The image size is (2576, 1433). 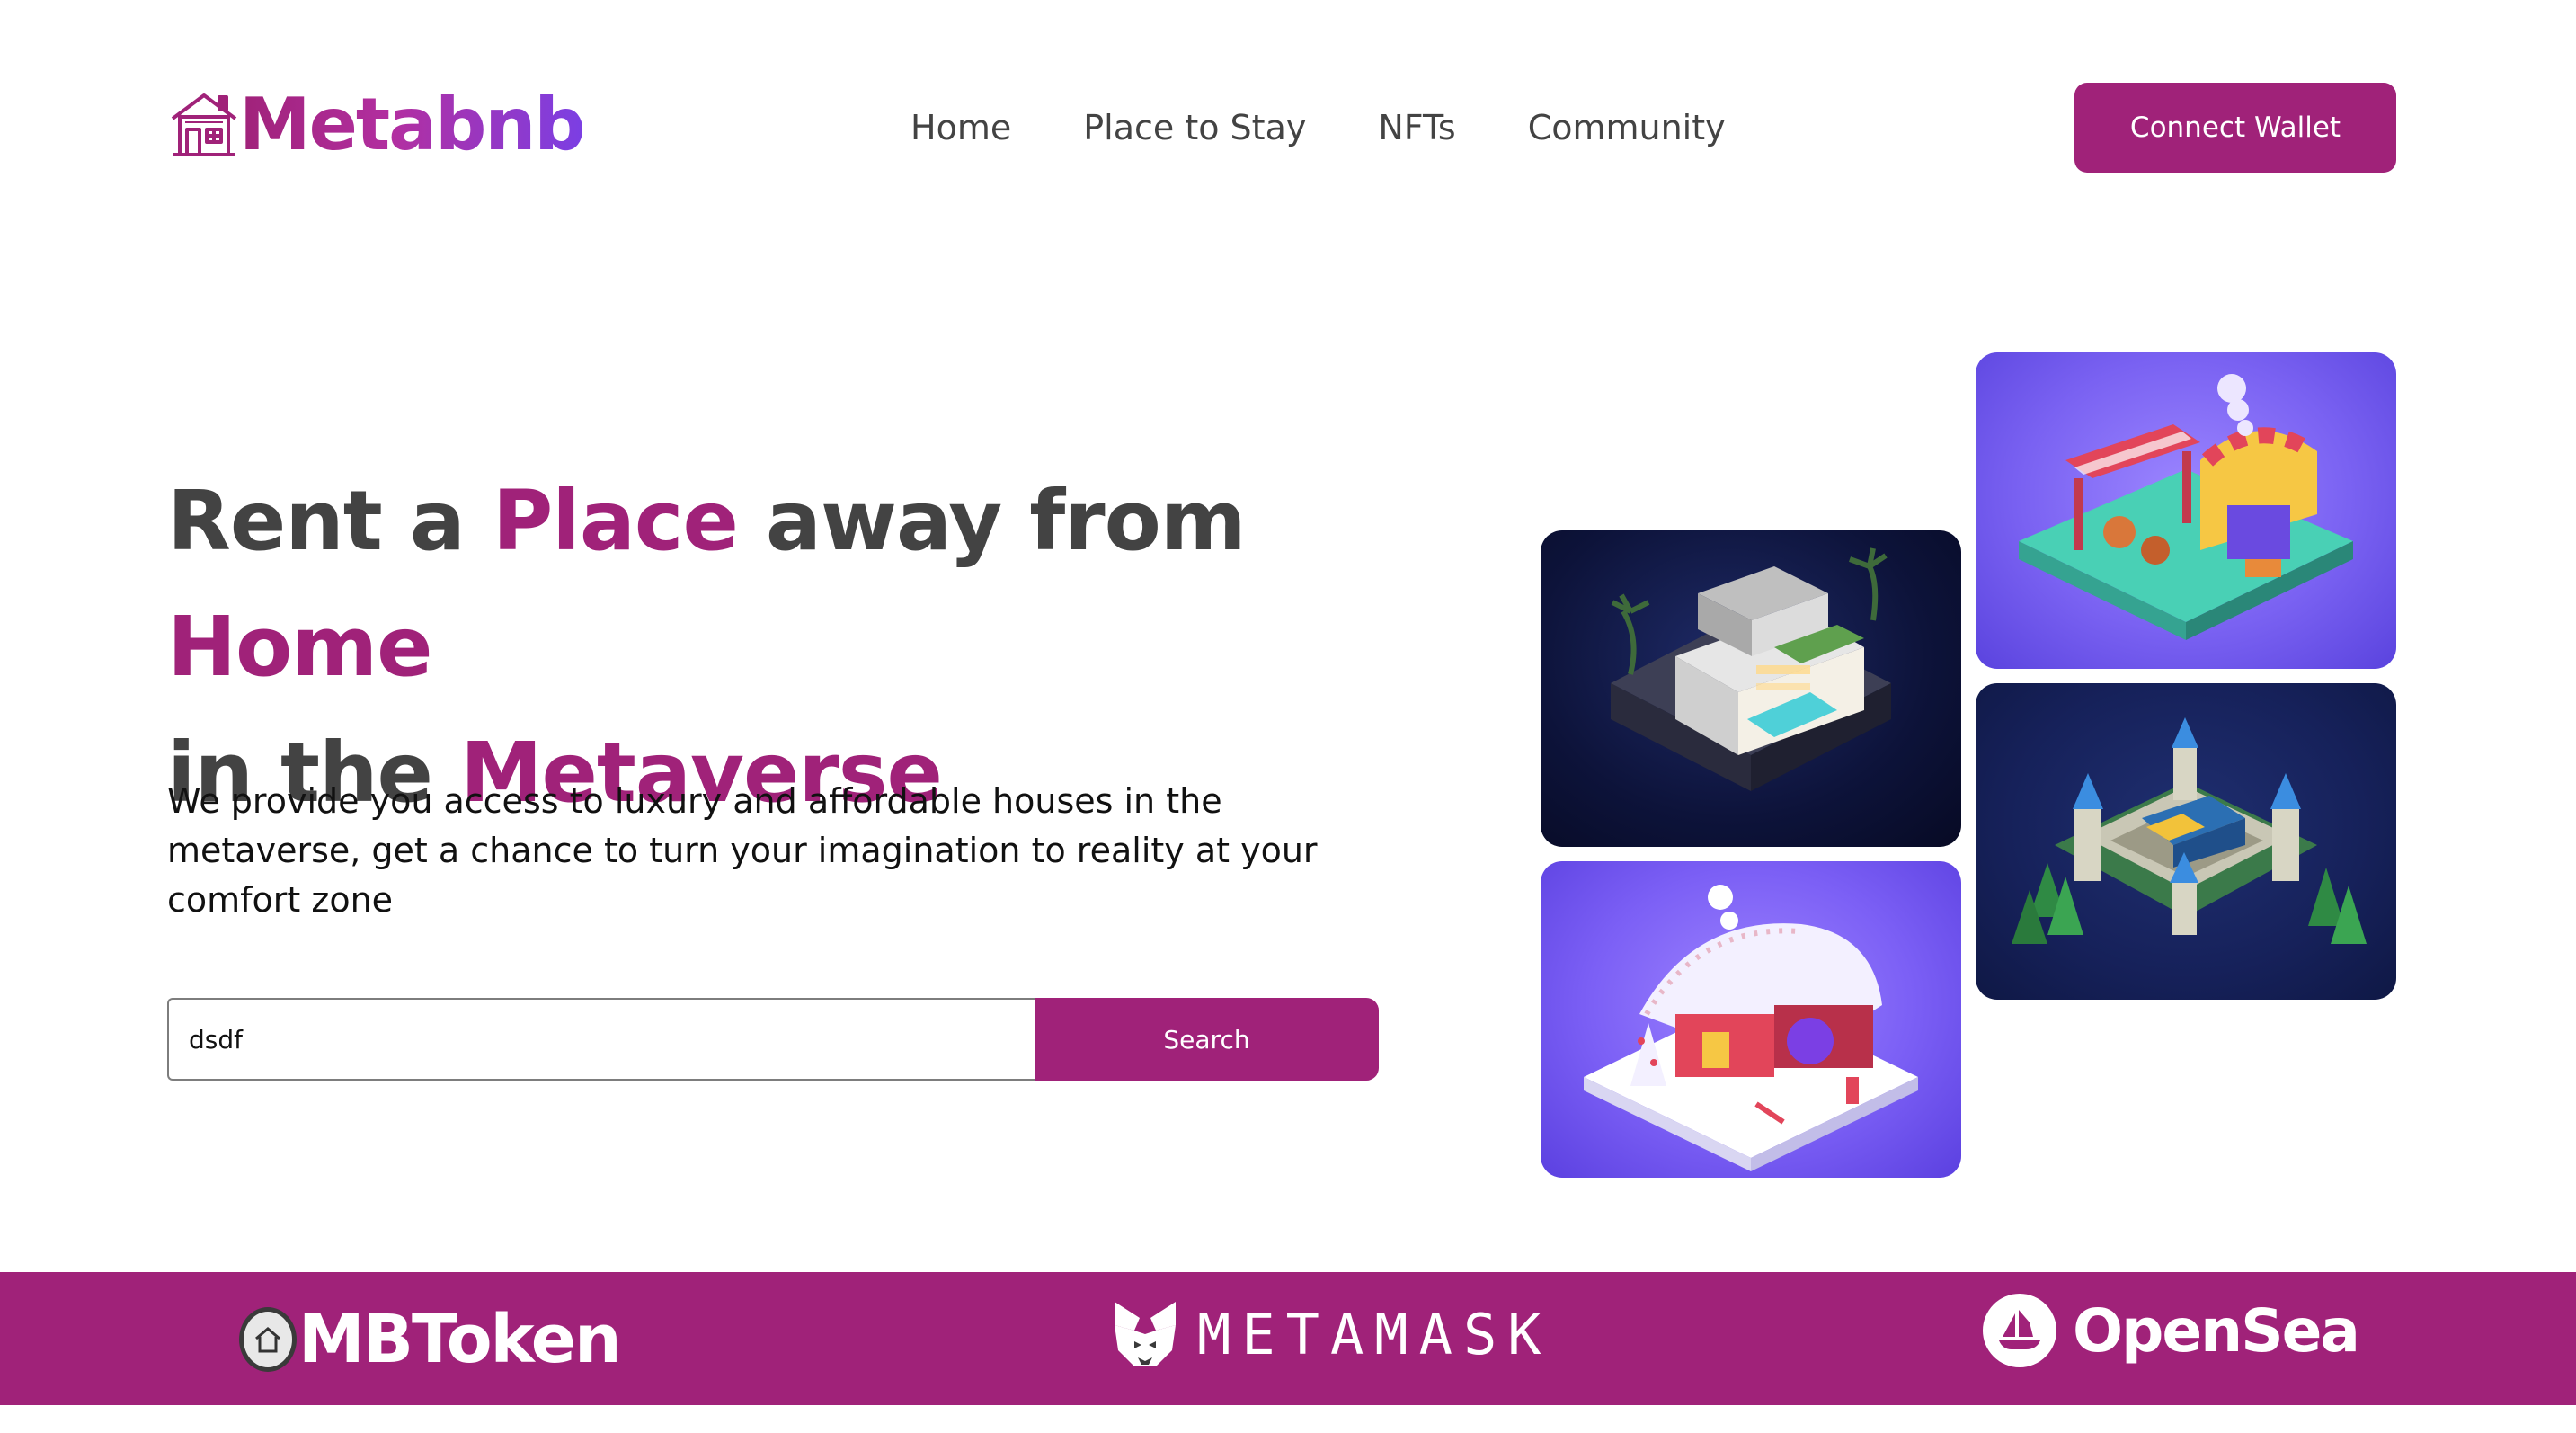 What do you see at coordinates (2186, 507) in the screenshot?
I see `market-image` at bounding box center [2186, 507].